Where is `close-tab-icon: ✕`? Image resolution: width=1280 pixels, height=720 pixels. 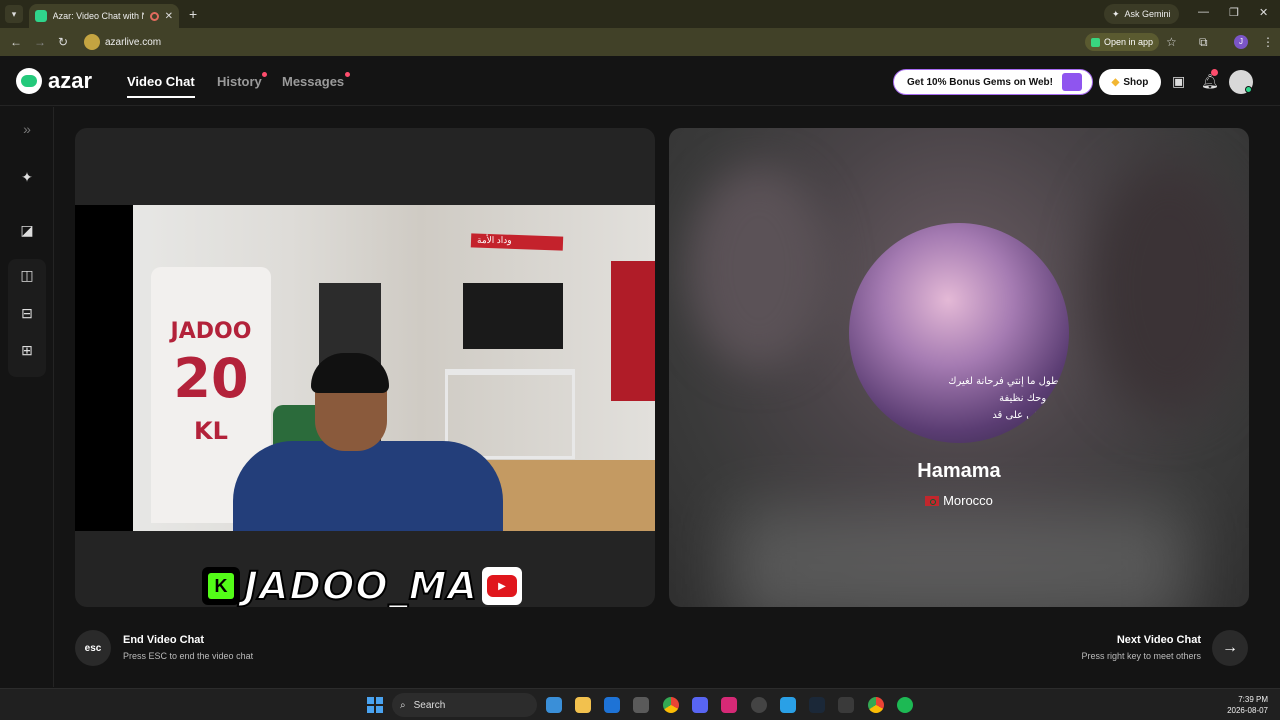
close-tab-icon: ✕ is located at coordinates (169, 16).